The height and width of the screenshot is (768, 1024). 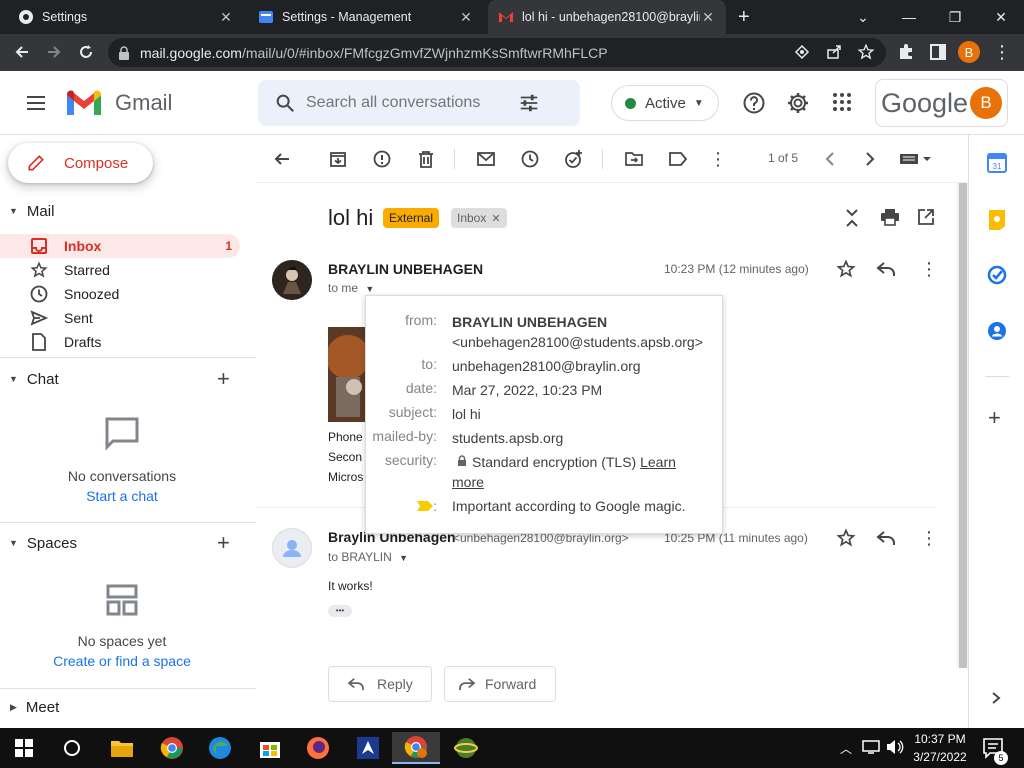 I want to click on sidebar-item-snoozed: Snoozed, so click(x=120, y=294).